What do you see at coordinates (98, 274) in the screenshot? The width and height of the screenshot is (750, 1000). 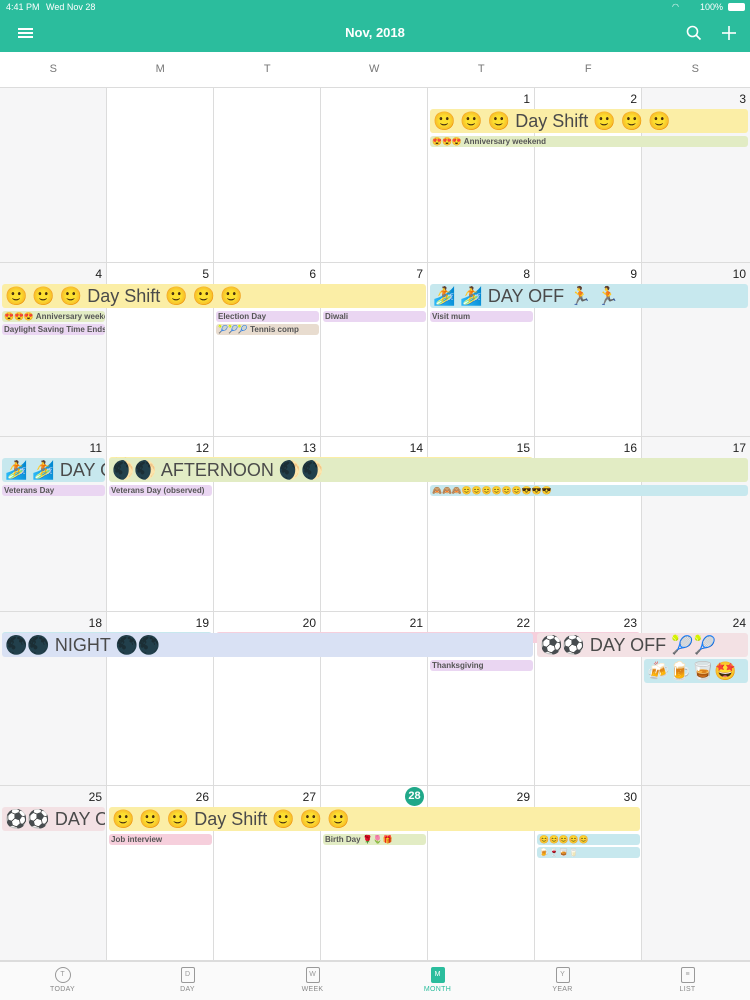 I see `day-number: 4` at bounding box center [98, 274].